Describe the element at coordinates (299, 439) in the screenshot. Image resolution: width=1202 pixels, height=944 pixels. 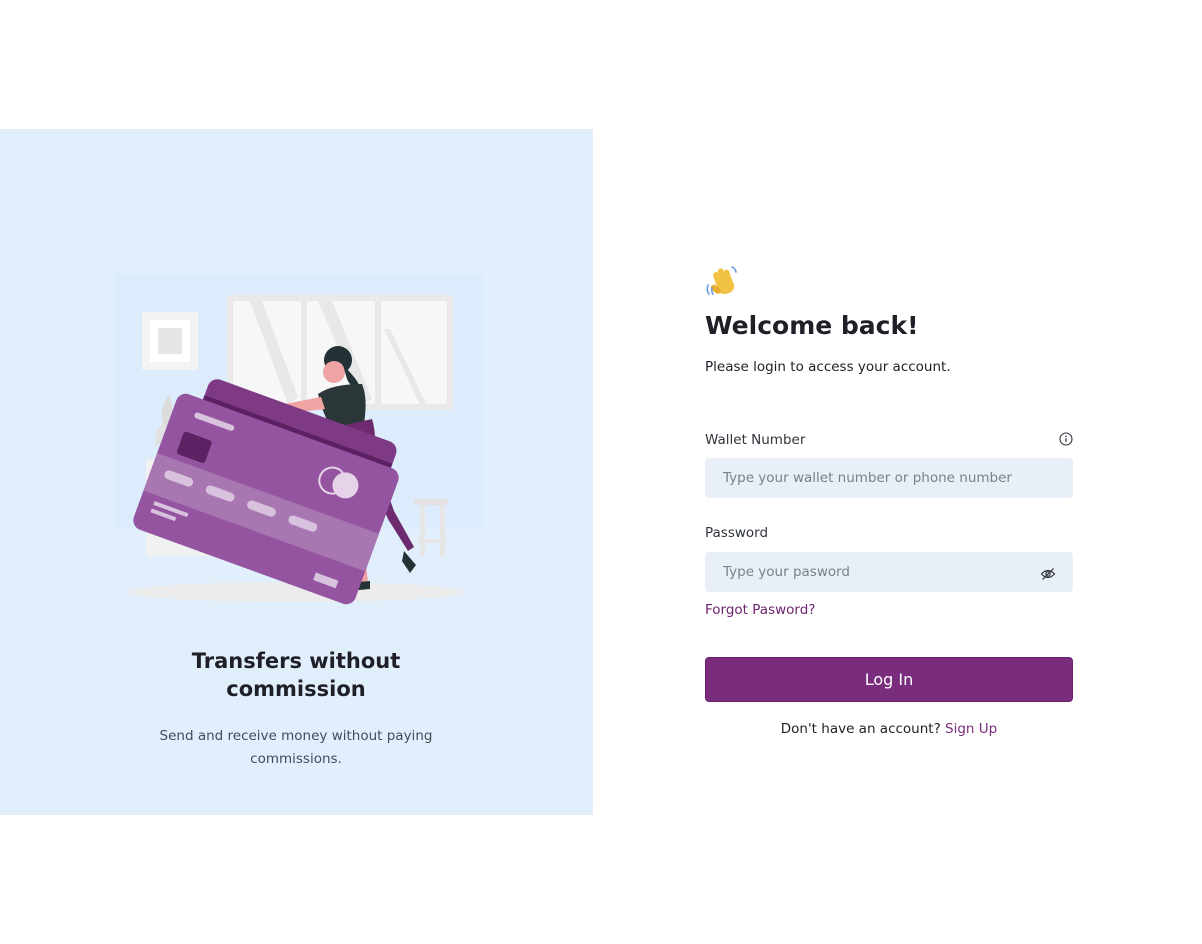
I see `woman-with-credit-cards-illustration` at that location.